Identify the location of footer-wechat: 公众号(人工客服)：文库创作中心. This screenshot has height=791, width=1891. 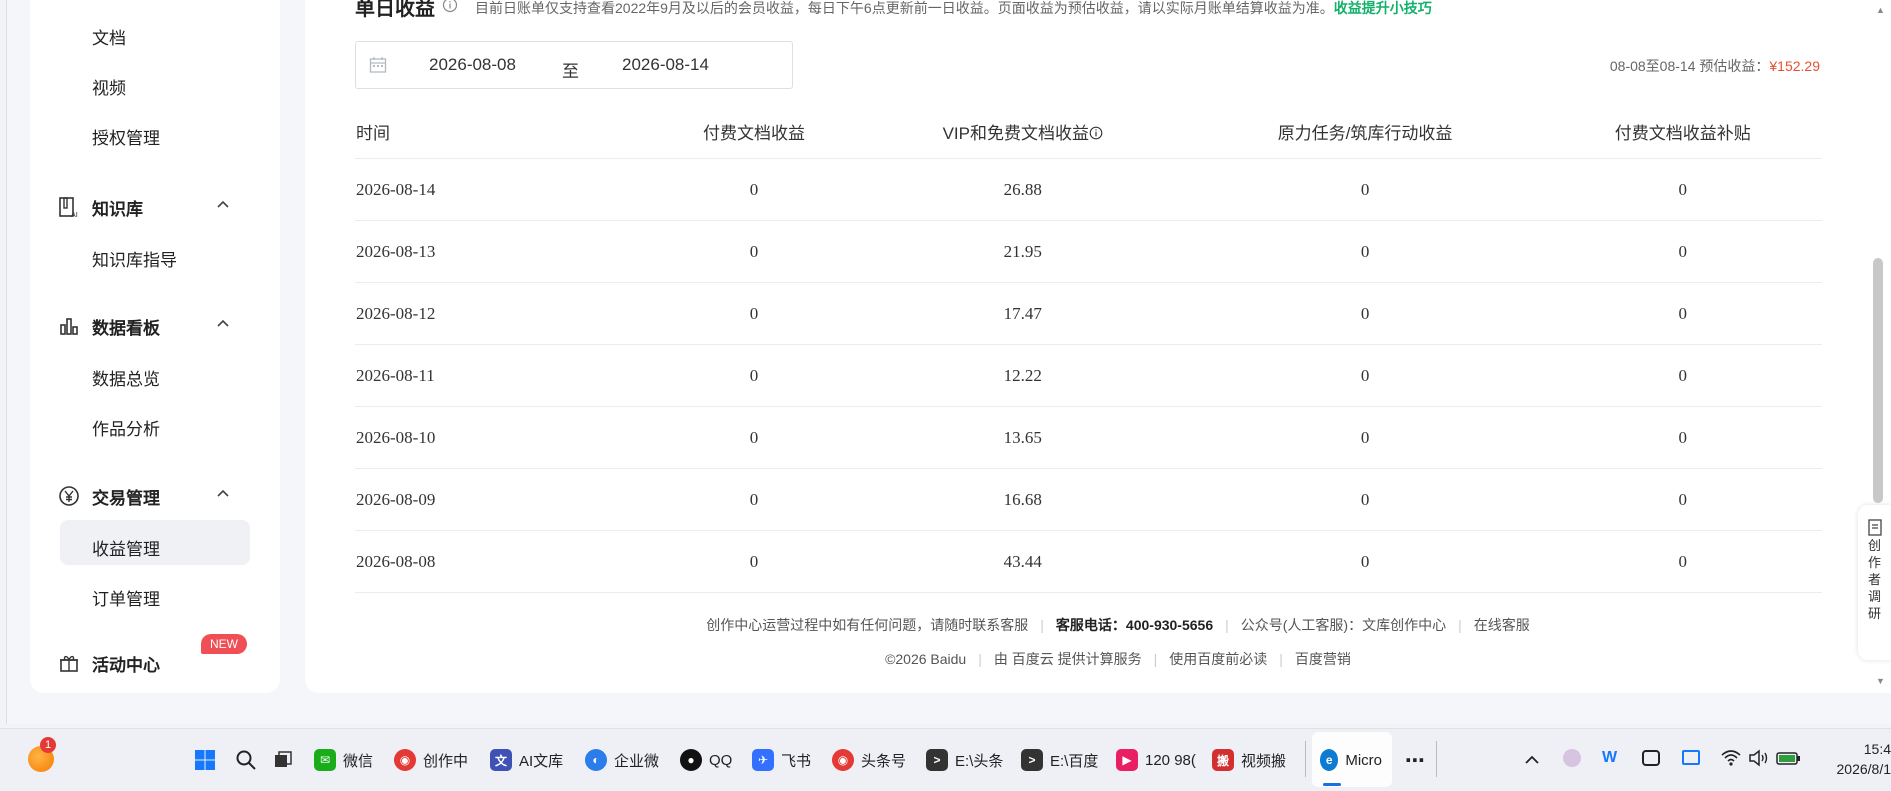
(1343, 625).